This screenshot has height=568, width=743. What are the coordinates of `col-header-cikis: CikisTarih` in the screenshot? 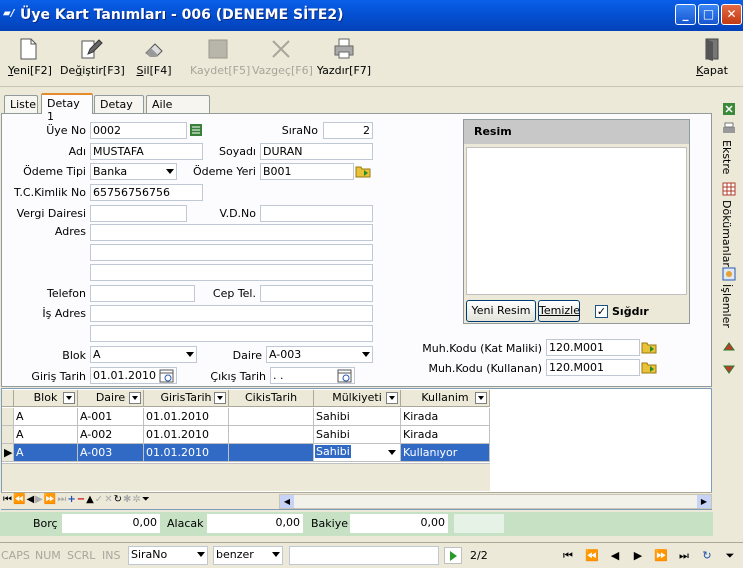 It's located at (271, 398).